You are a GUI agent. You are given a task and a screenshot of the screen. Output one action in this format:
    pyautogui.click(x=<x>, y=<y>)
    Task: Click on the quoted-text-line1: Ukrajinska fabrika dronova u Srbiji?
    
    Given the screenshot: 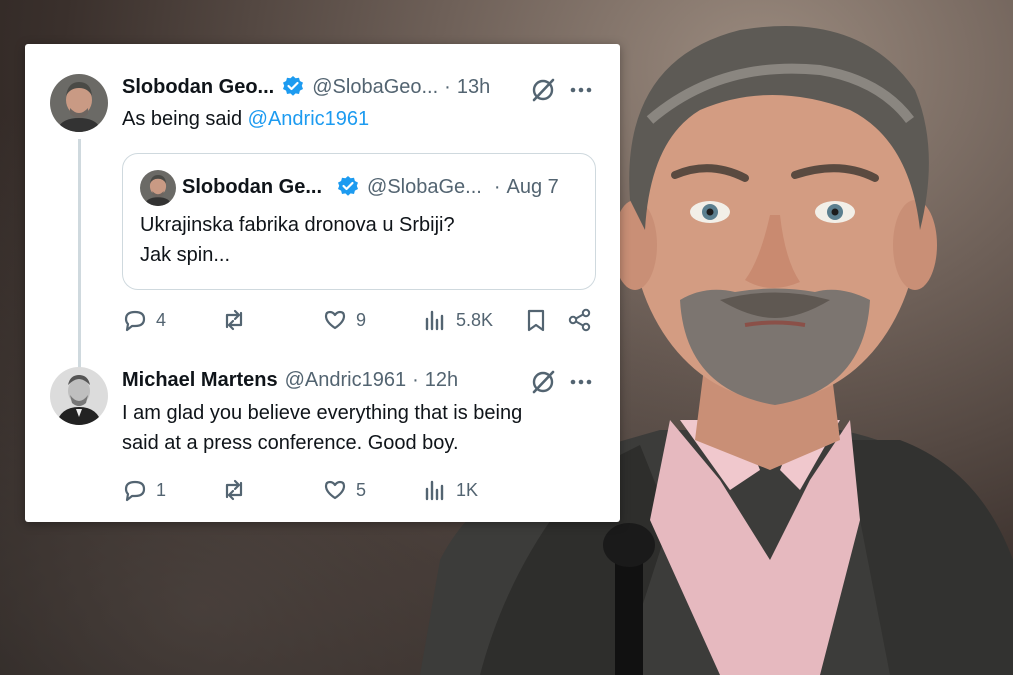 What is the action you would take?
    pyautogui.click(x=297, y=225)
    